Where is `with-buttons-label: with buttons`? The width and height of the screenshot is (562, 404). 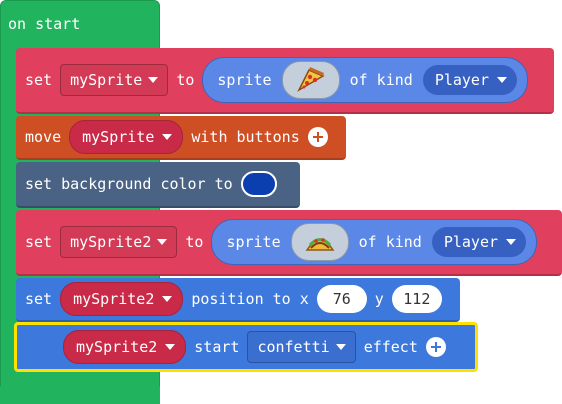
with-buttons-label: with buttons is located at coordinates (245, 137).